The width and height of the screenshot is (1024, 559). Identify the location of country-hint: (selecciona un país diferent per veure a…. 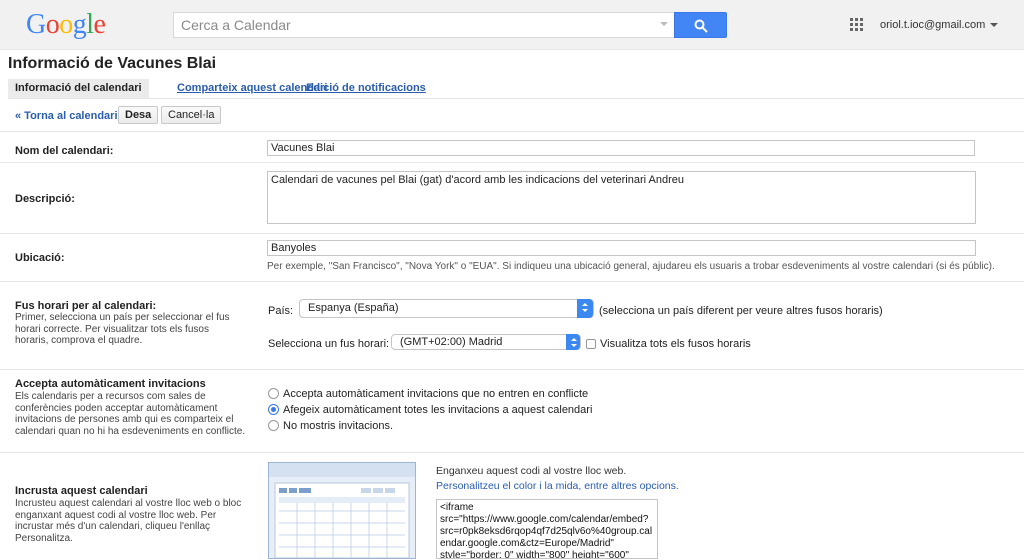
(741, 311).